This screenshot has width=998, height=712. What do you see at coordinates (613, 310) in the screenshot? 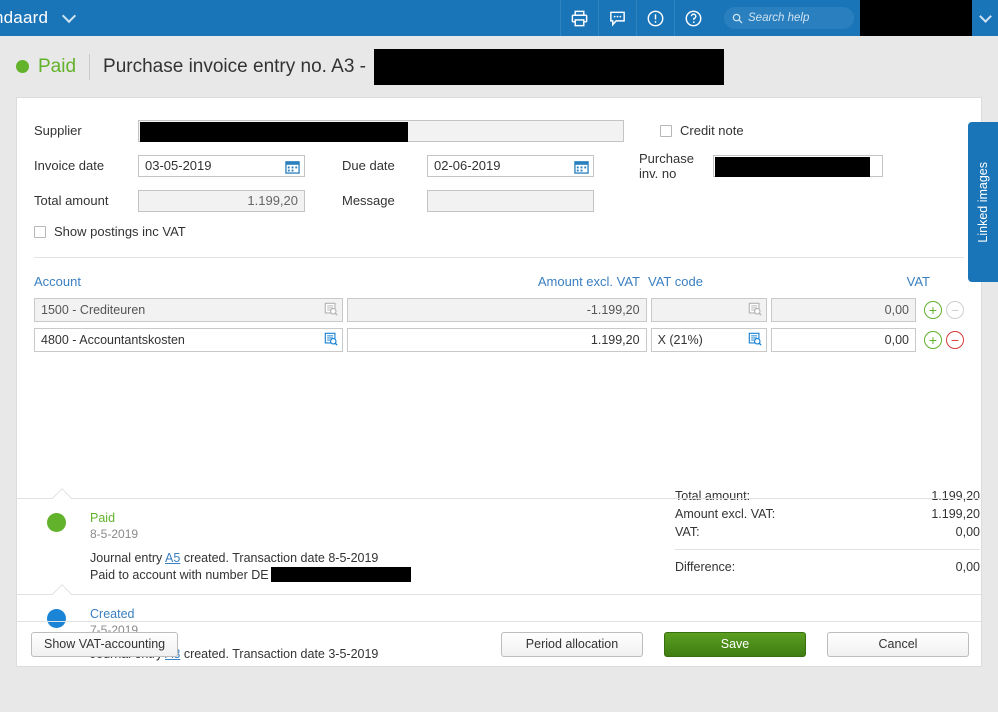
I see `amount-value: -1.199,20` at bounding box center [613, 310].